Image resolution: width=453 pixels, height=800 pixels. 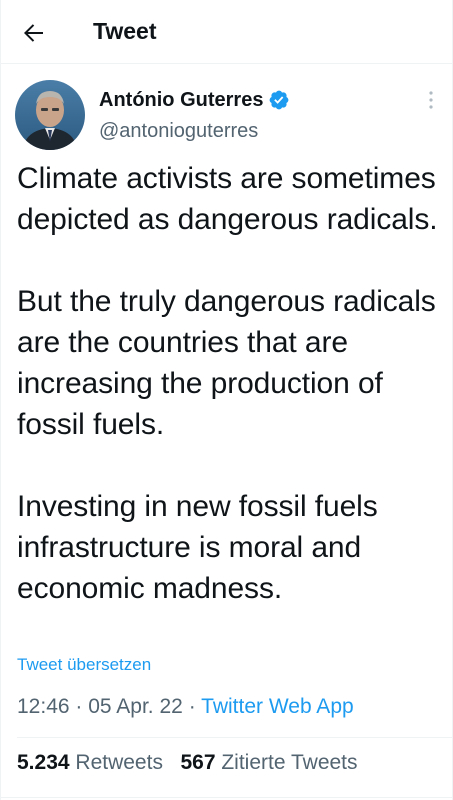 I want to click on author-display-name: António Guterres, so click(x=181, y=100).